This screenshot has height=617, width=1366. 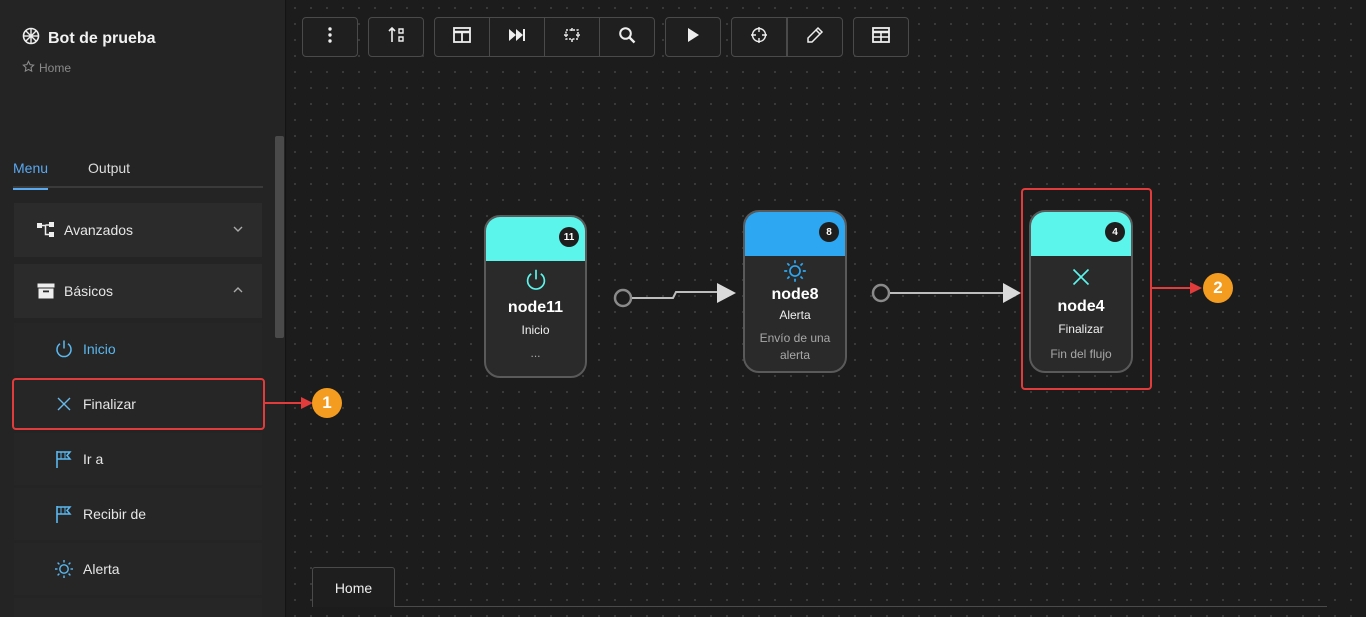 What do you see at coordinates (674, 295) in the screenshot?
I see `edge-node11-node8` at bounding box center [674, 295].